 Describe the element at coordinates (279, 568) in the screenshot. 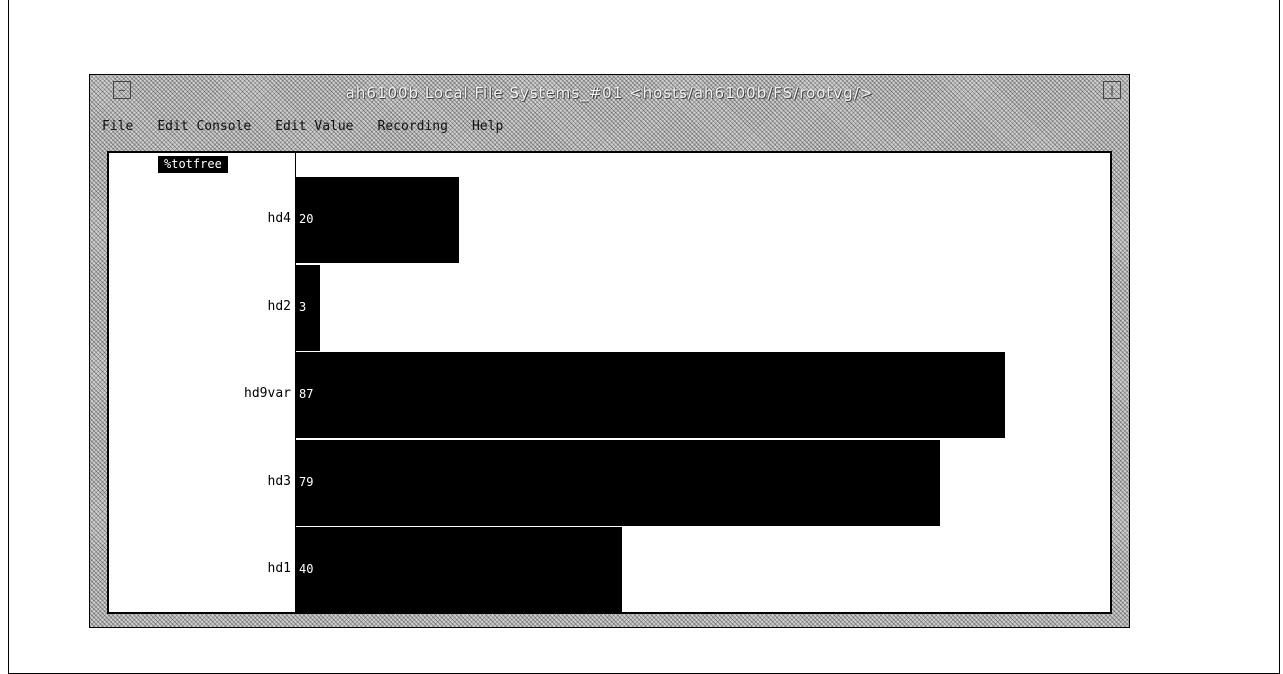

I see `filesystem-label: hd1` at that location.